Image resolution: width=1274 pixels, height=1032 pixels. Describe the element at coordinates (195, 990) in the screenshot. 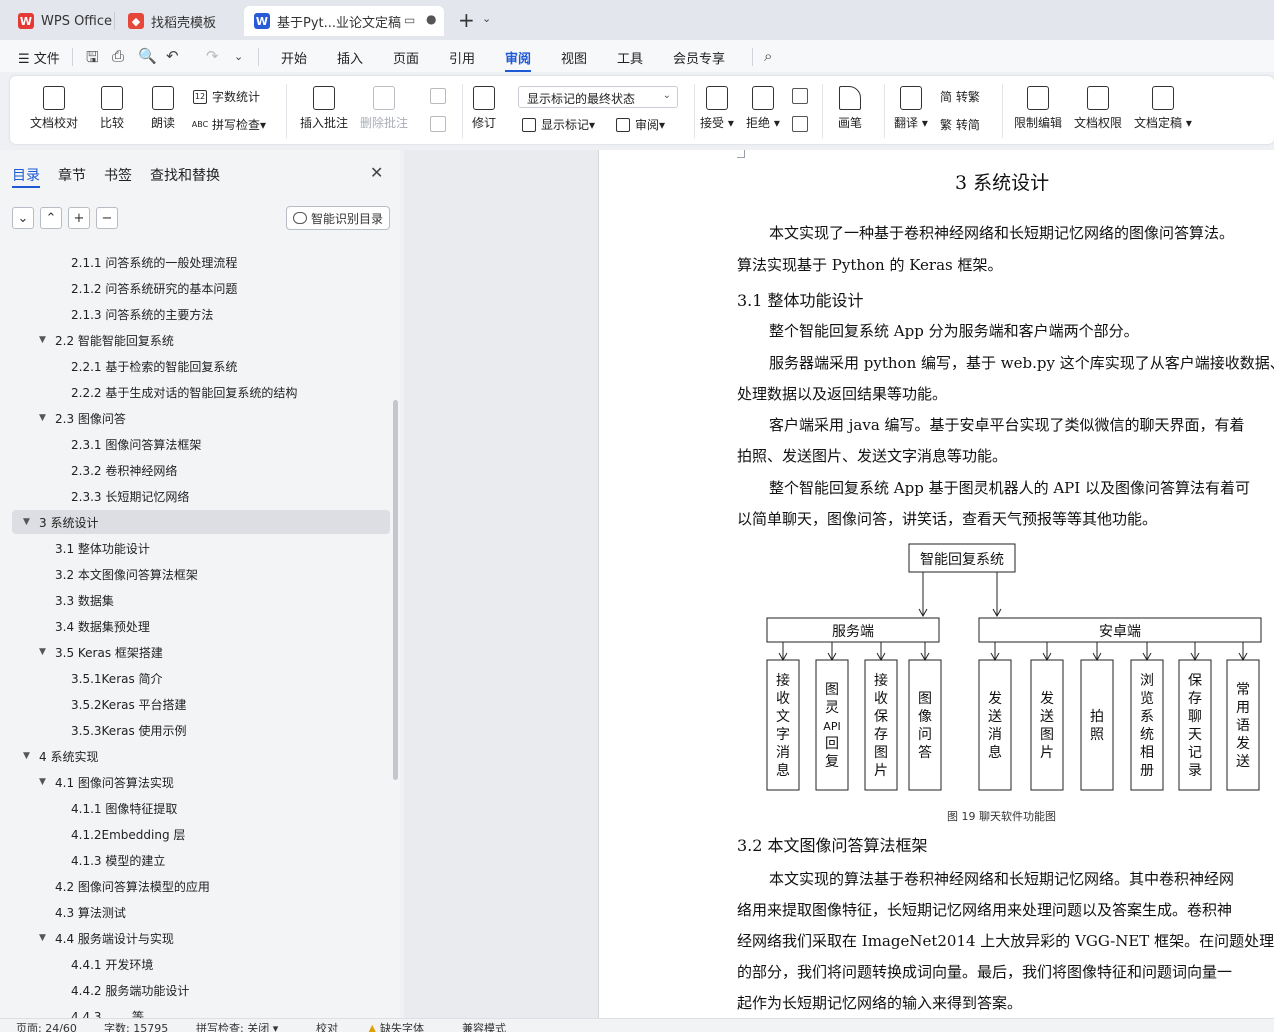

I see `toc-item: 4.4.2 服务端功能设计` at that location.